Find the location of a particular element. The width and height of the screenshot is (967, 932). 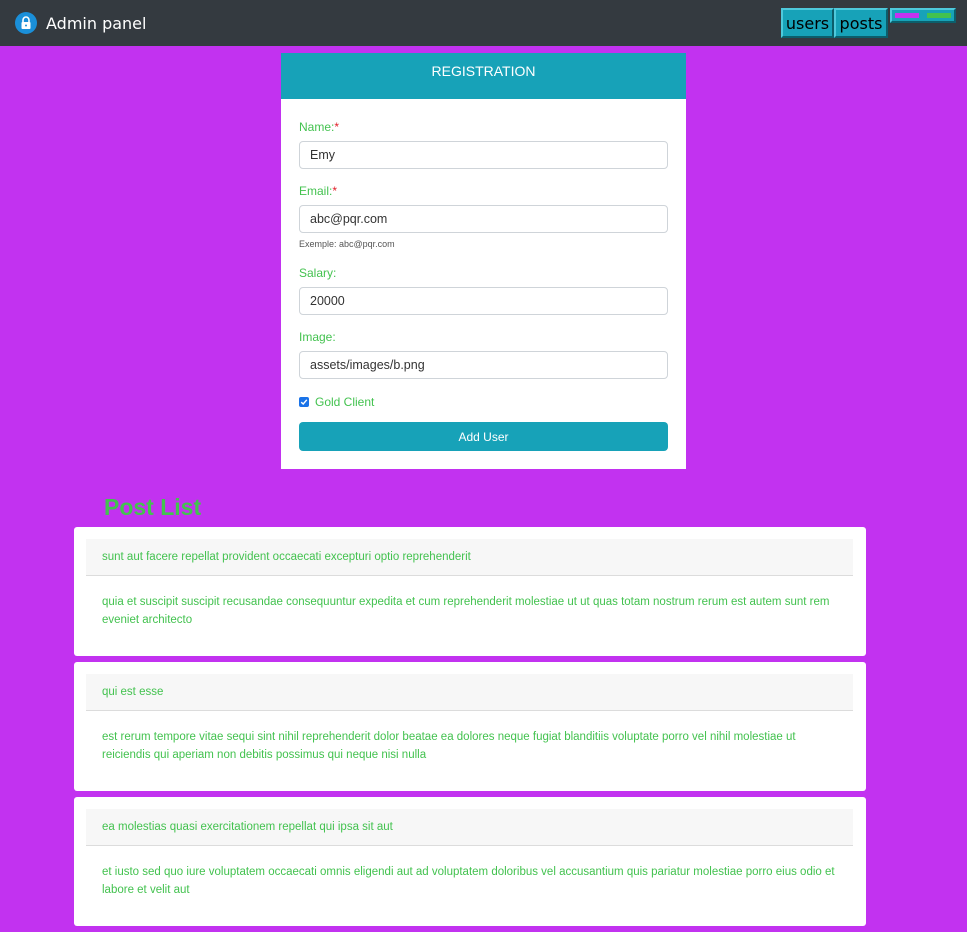

lock-icon is located at coordinates (26, 23).